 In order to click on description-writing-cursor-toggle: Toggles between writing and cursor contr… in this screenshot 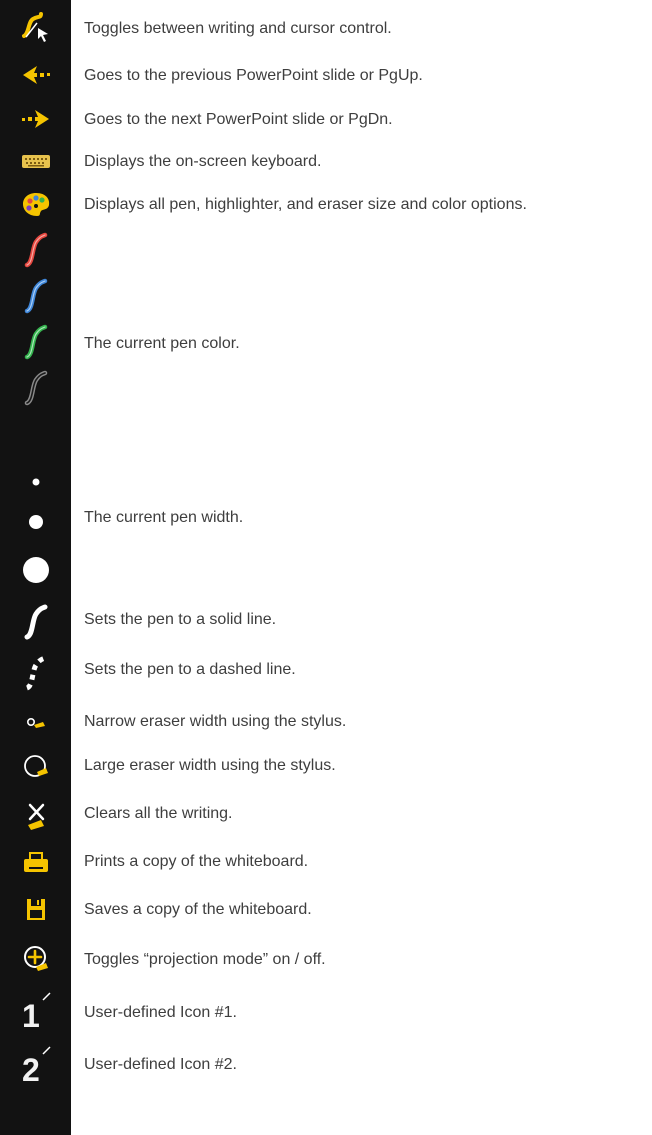, I will do `click(238, 28)`.